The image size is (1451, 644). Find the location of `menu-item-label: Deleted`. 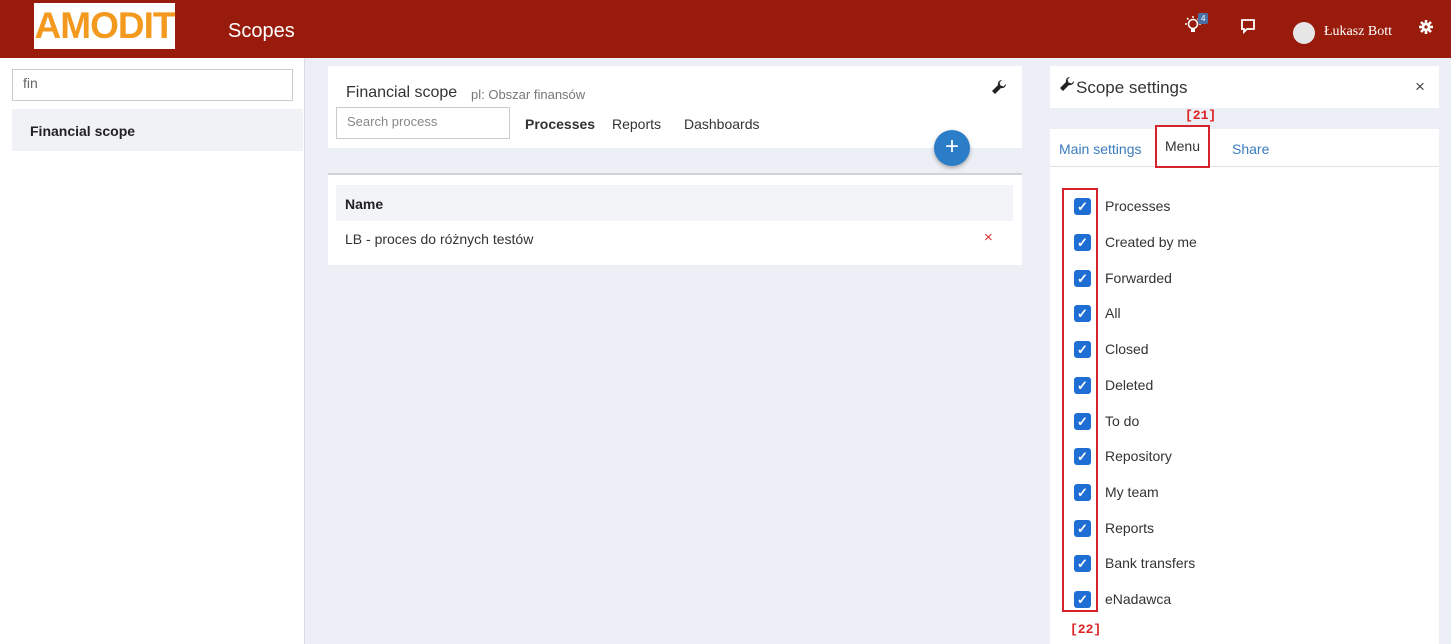

menu-item-label: Deleted is located at coordinates (1129, 385).